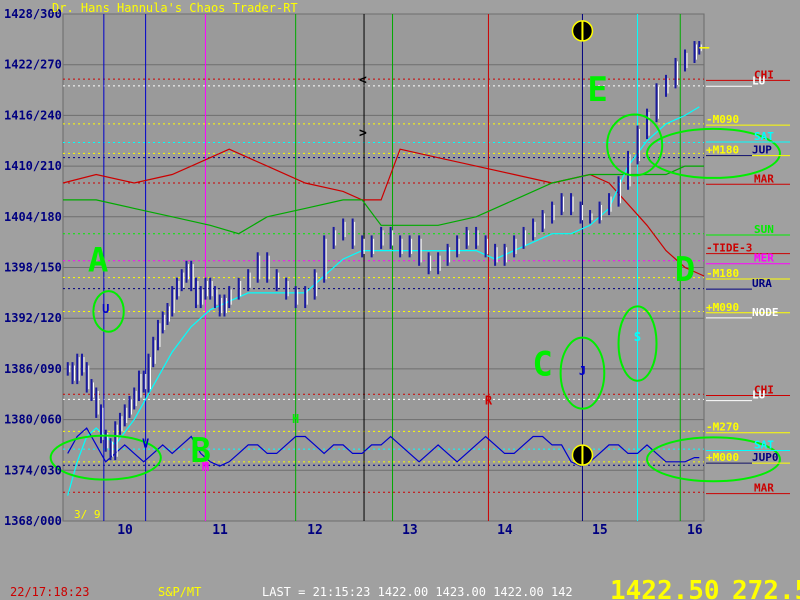  Describe the element at coordinates (105, 309) in the screenshot. I see `annotation-label: U` at that location.